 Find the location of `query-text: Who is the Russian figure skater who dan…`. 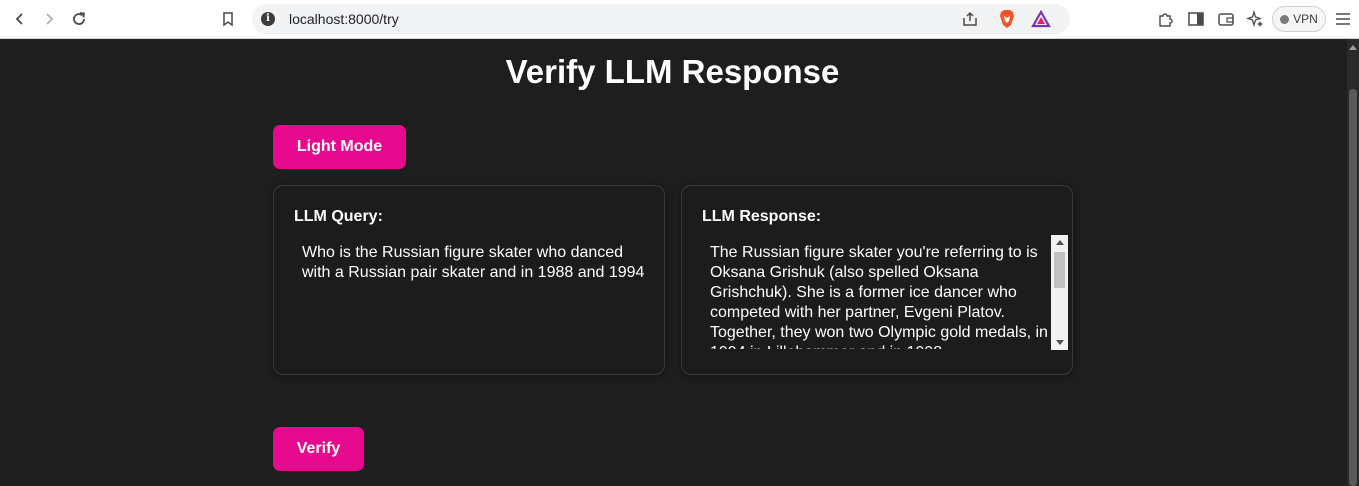

query-text: Who is the Russian figure skater who dan… is located at coordinates (477, 263).